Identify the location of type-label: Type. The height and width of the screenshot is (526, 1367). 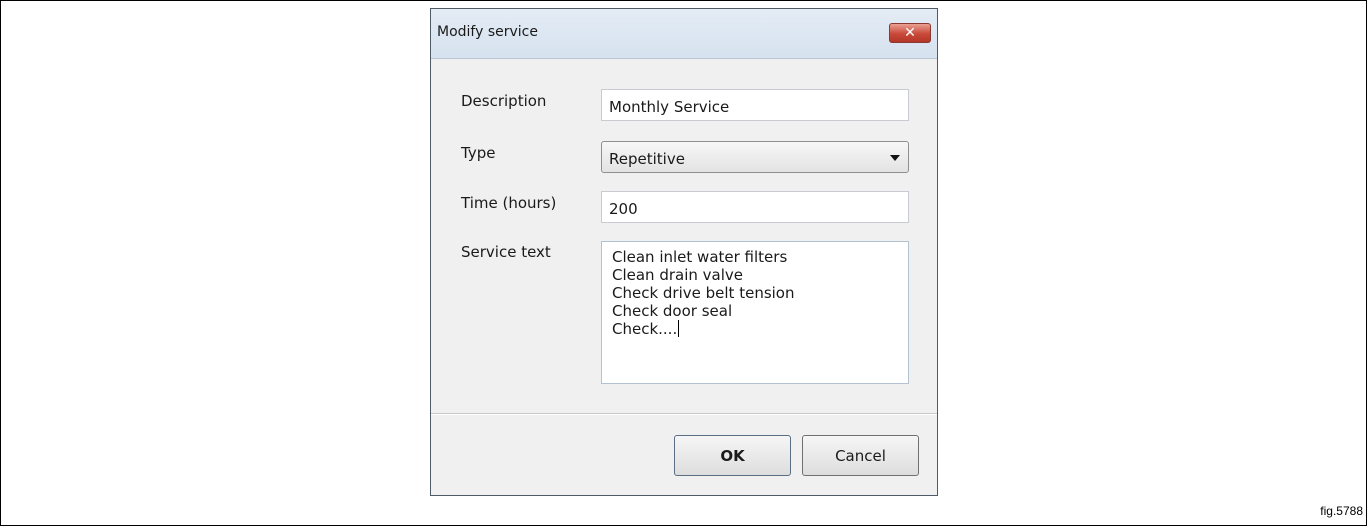
(478, 153).